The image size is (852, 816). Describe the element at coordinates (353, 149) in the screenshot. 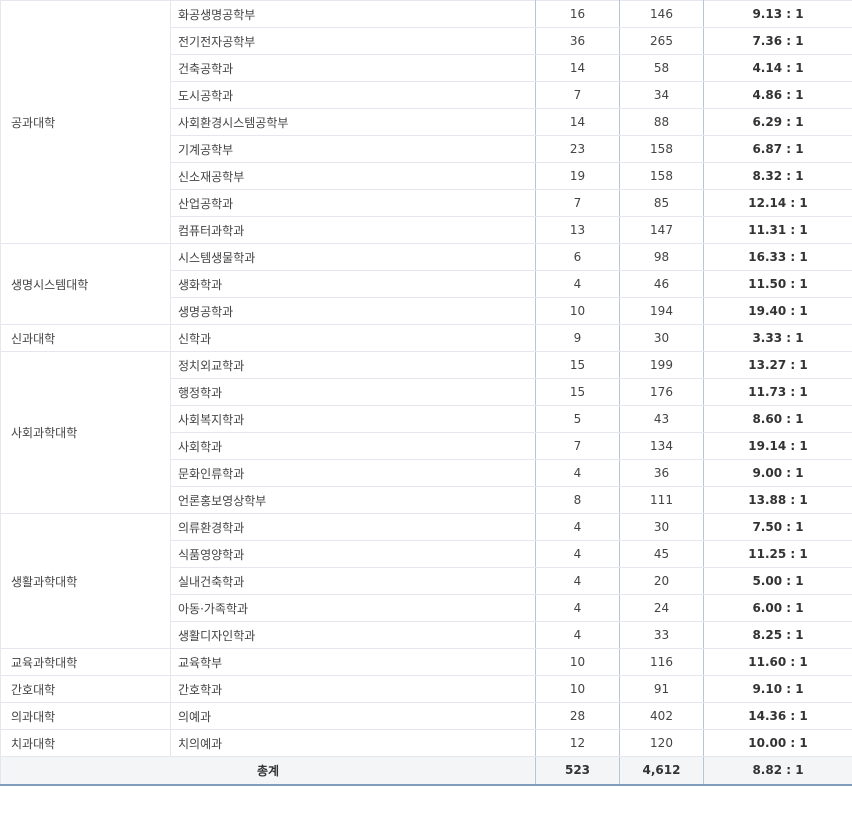

I see `department-cell: 기계공학부` at that location.